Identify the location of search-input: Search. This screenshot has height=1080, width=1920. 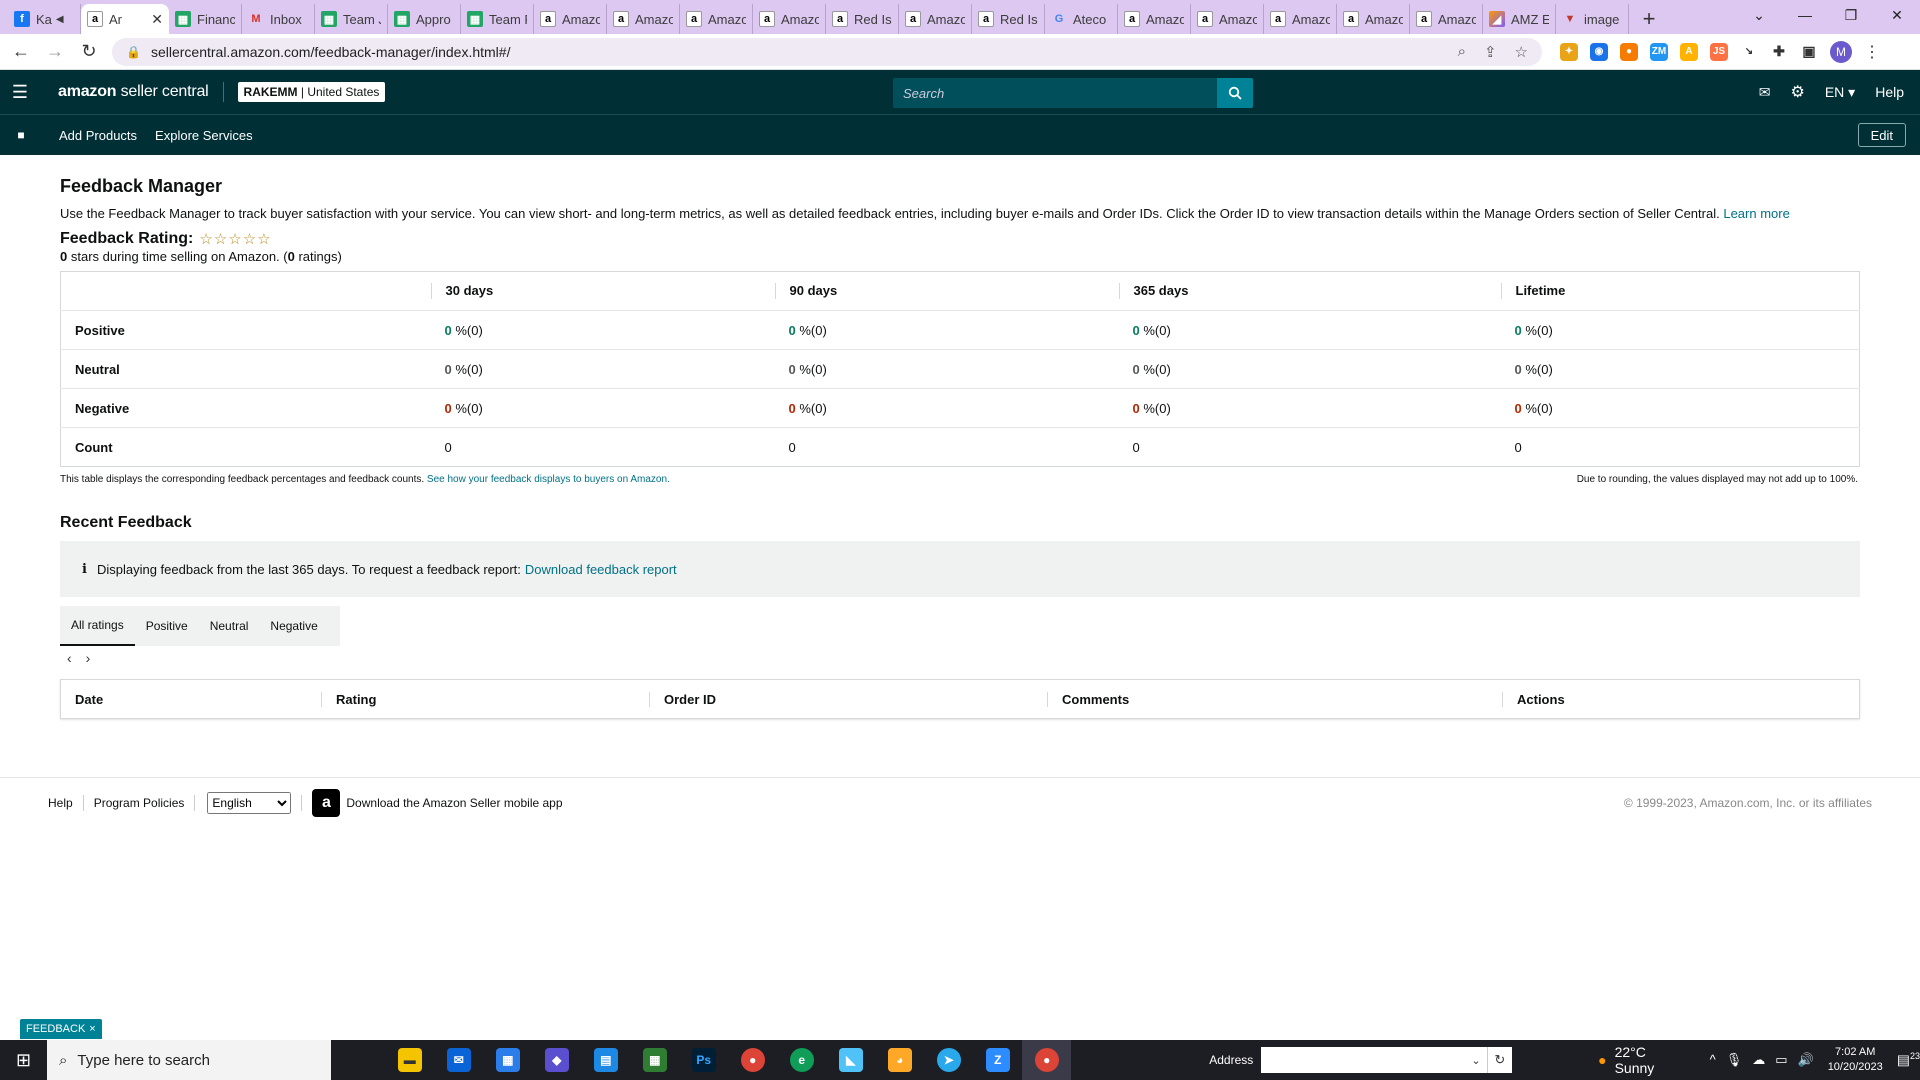
(1055, 93).